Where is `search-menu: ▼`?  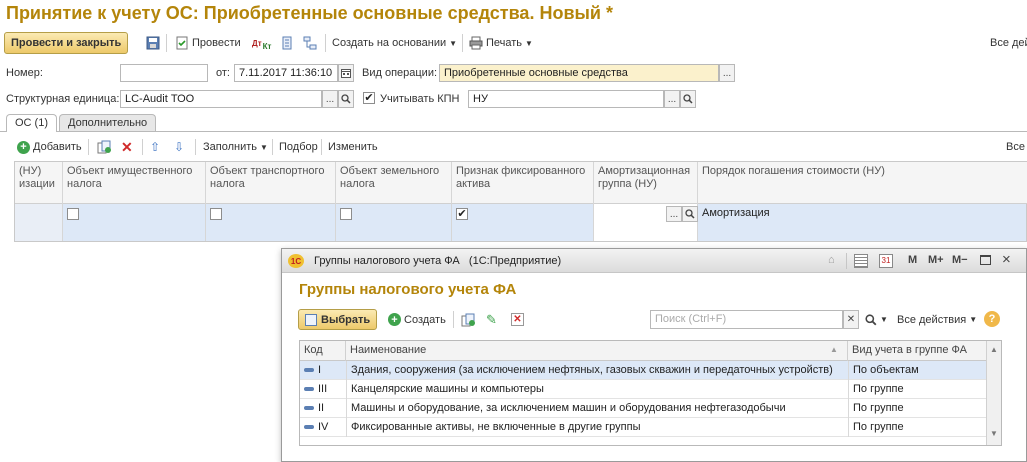
search-menu: ▼ is located at coordinates (876, 319).